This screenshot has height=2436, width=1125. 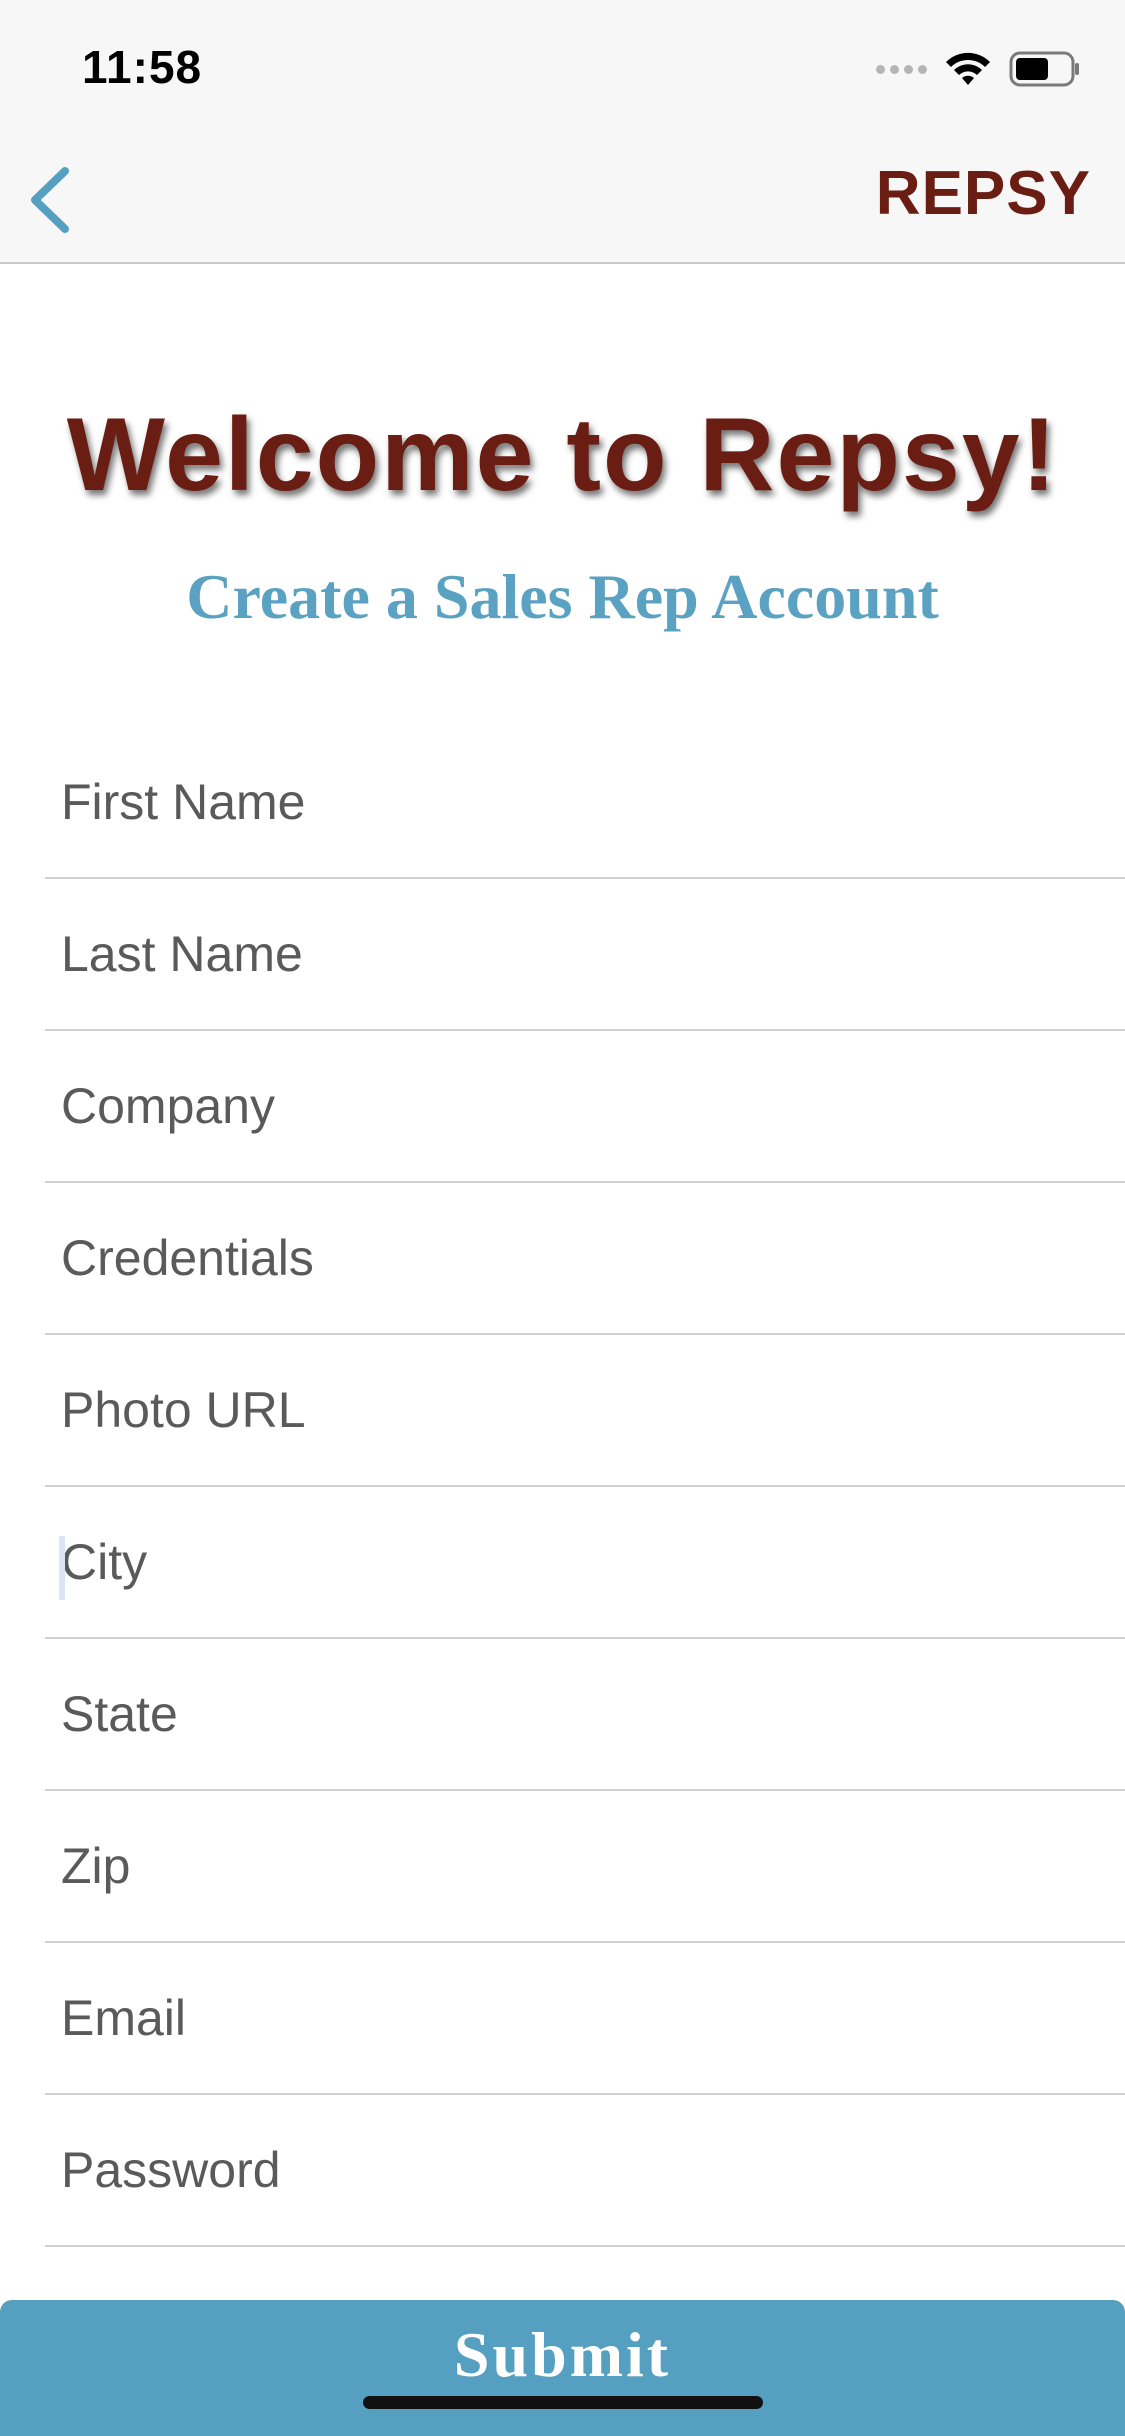 I want to click on wifi-icon, so click(x=968, y=68).